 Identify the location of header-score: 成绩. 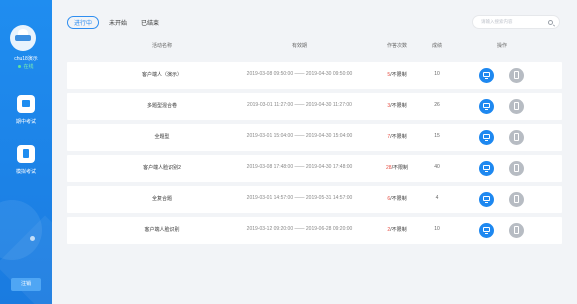
(436, 46).